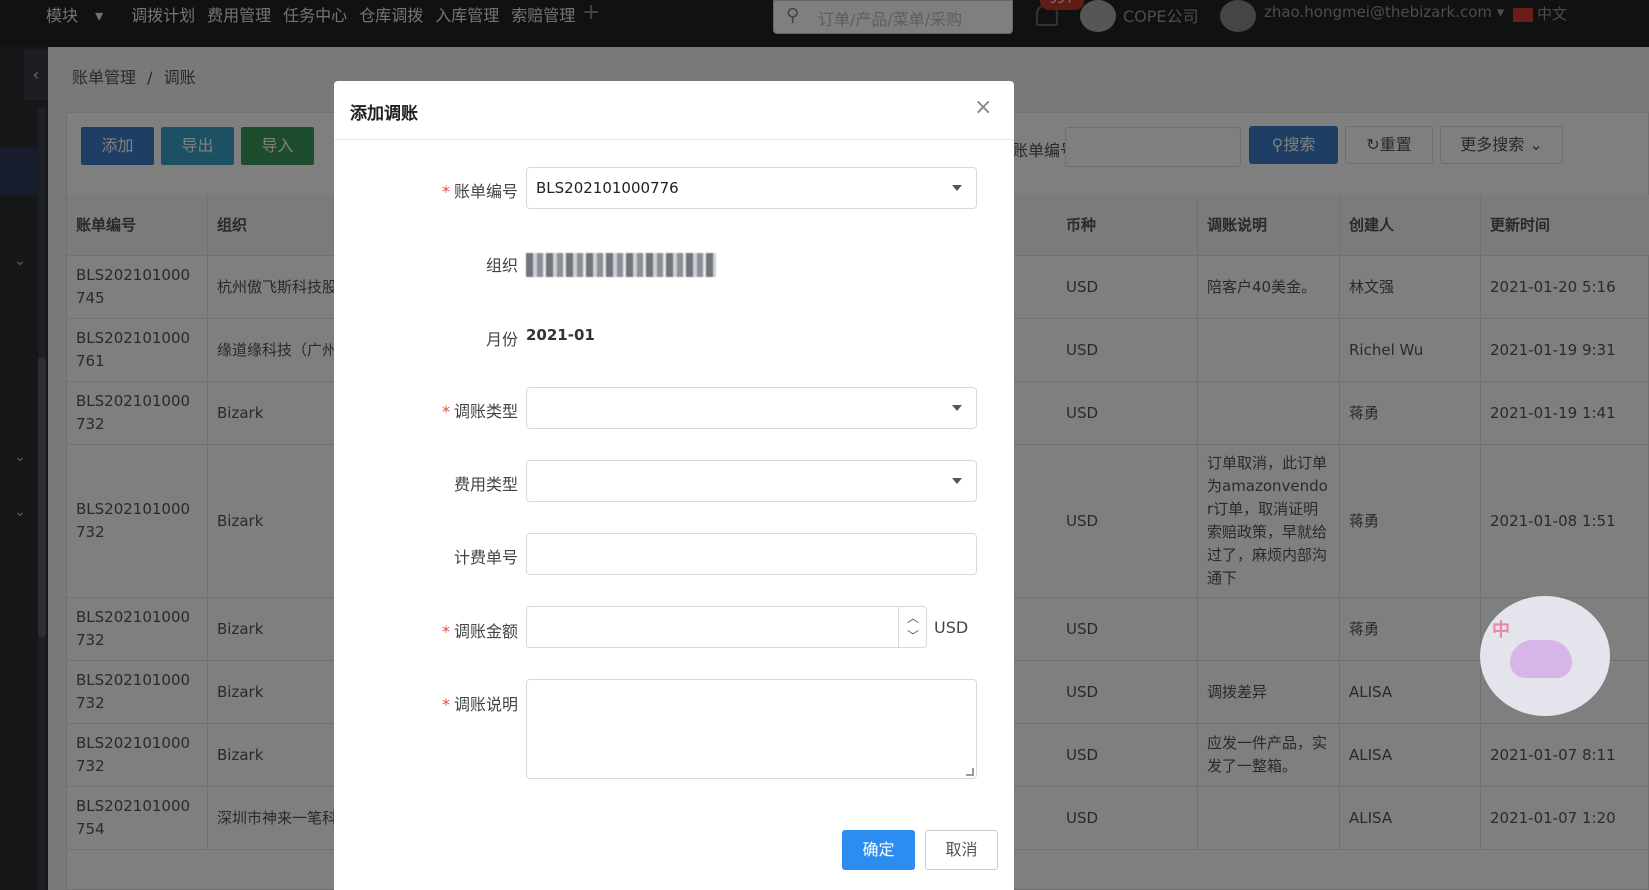  What do you see at coordinates (426, 703) in the screenshot?
I see `desc-label: * 调账说明` at bounding box center [426, 703].